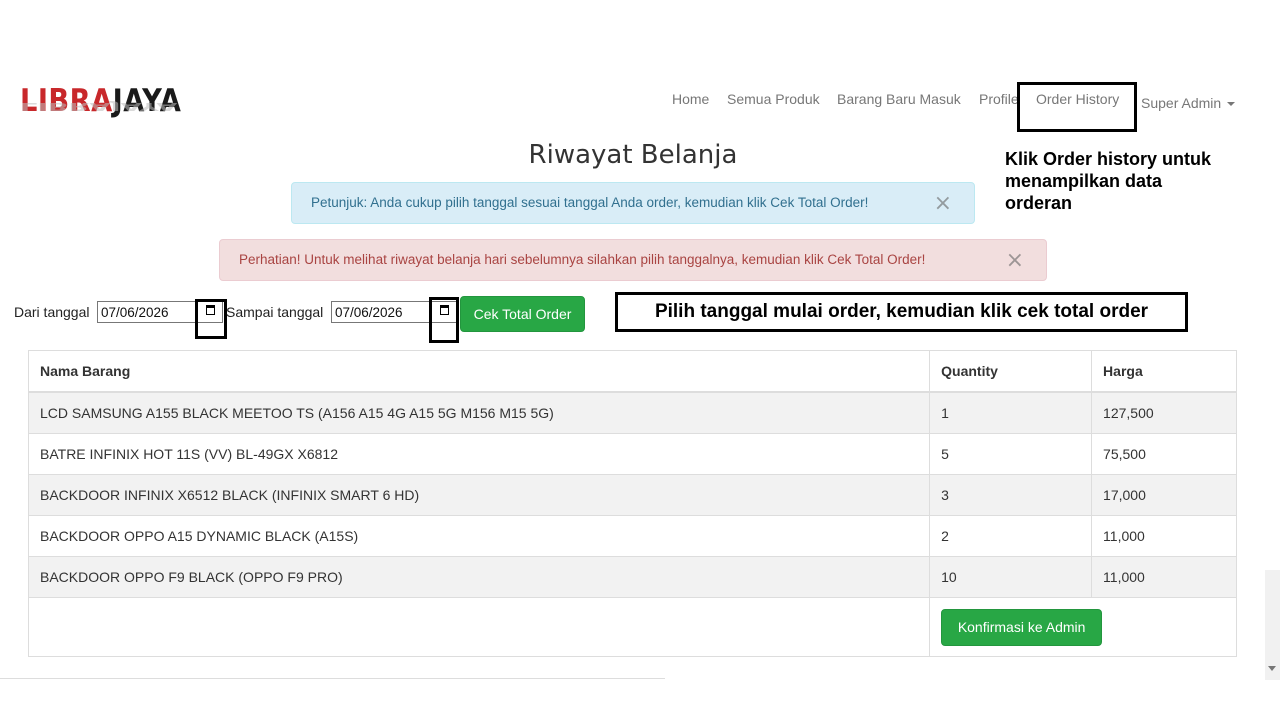 The height and width of the screenshot is (720, 1280). I want to click on nav-barang-baru-masuk: Barang Baru Masuk, so click(899, 99).